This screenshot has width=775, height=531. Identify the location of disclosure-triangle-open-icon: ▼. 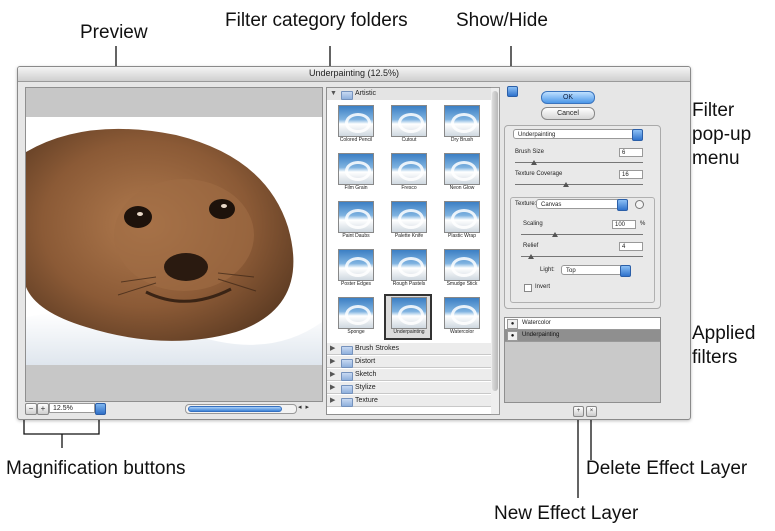
(333, 94).